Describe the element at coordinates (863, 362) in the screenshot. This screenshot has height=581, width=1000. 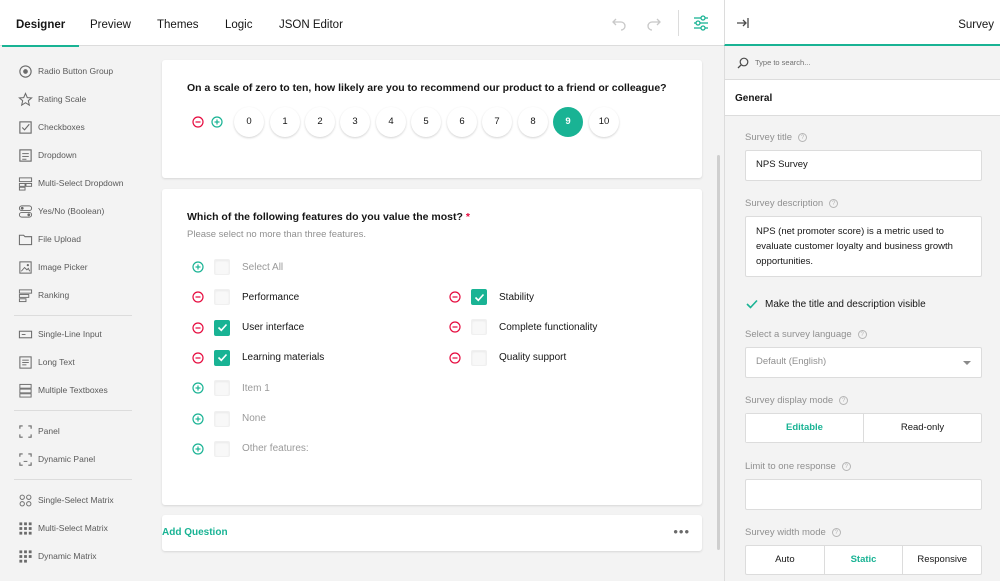
I see `language-select: Default (English)` at that location.